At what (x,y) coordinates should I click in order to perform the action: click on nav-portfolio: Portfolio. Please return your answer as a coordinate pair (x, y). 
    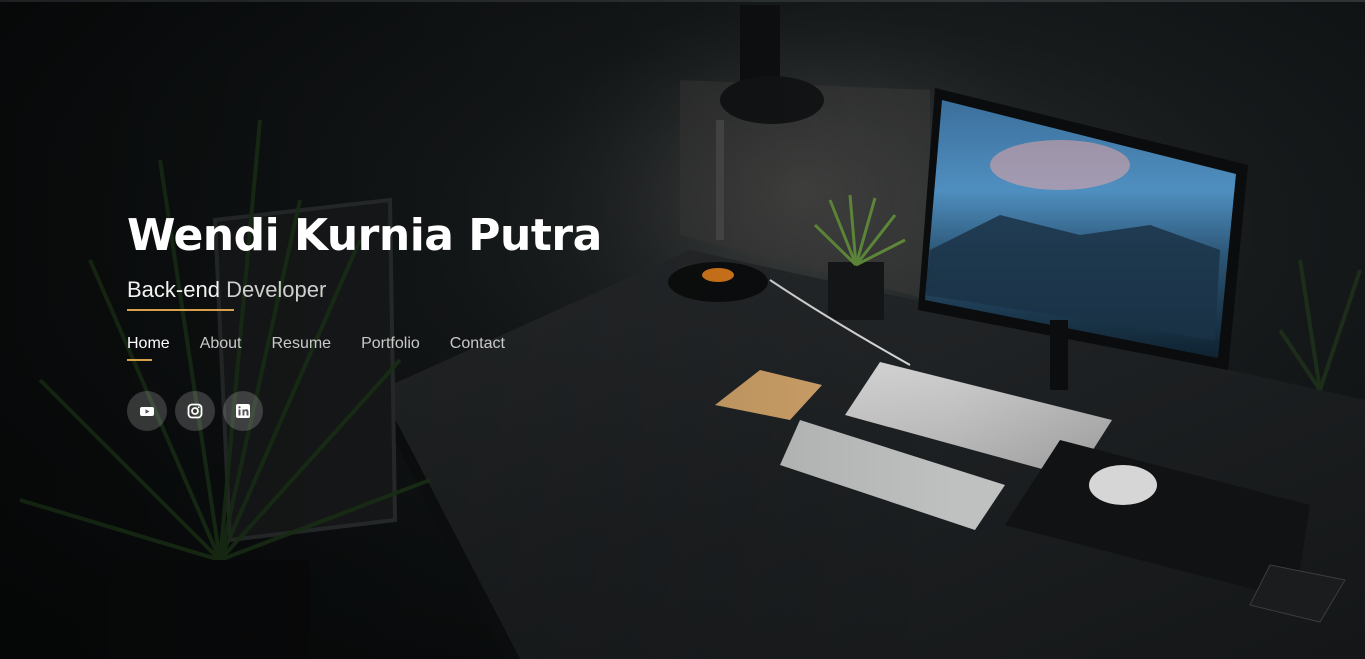
    Looking at the image, I should click on (390, 348).